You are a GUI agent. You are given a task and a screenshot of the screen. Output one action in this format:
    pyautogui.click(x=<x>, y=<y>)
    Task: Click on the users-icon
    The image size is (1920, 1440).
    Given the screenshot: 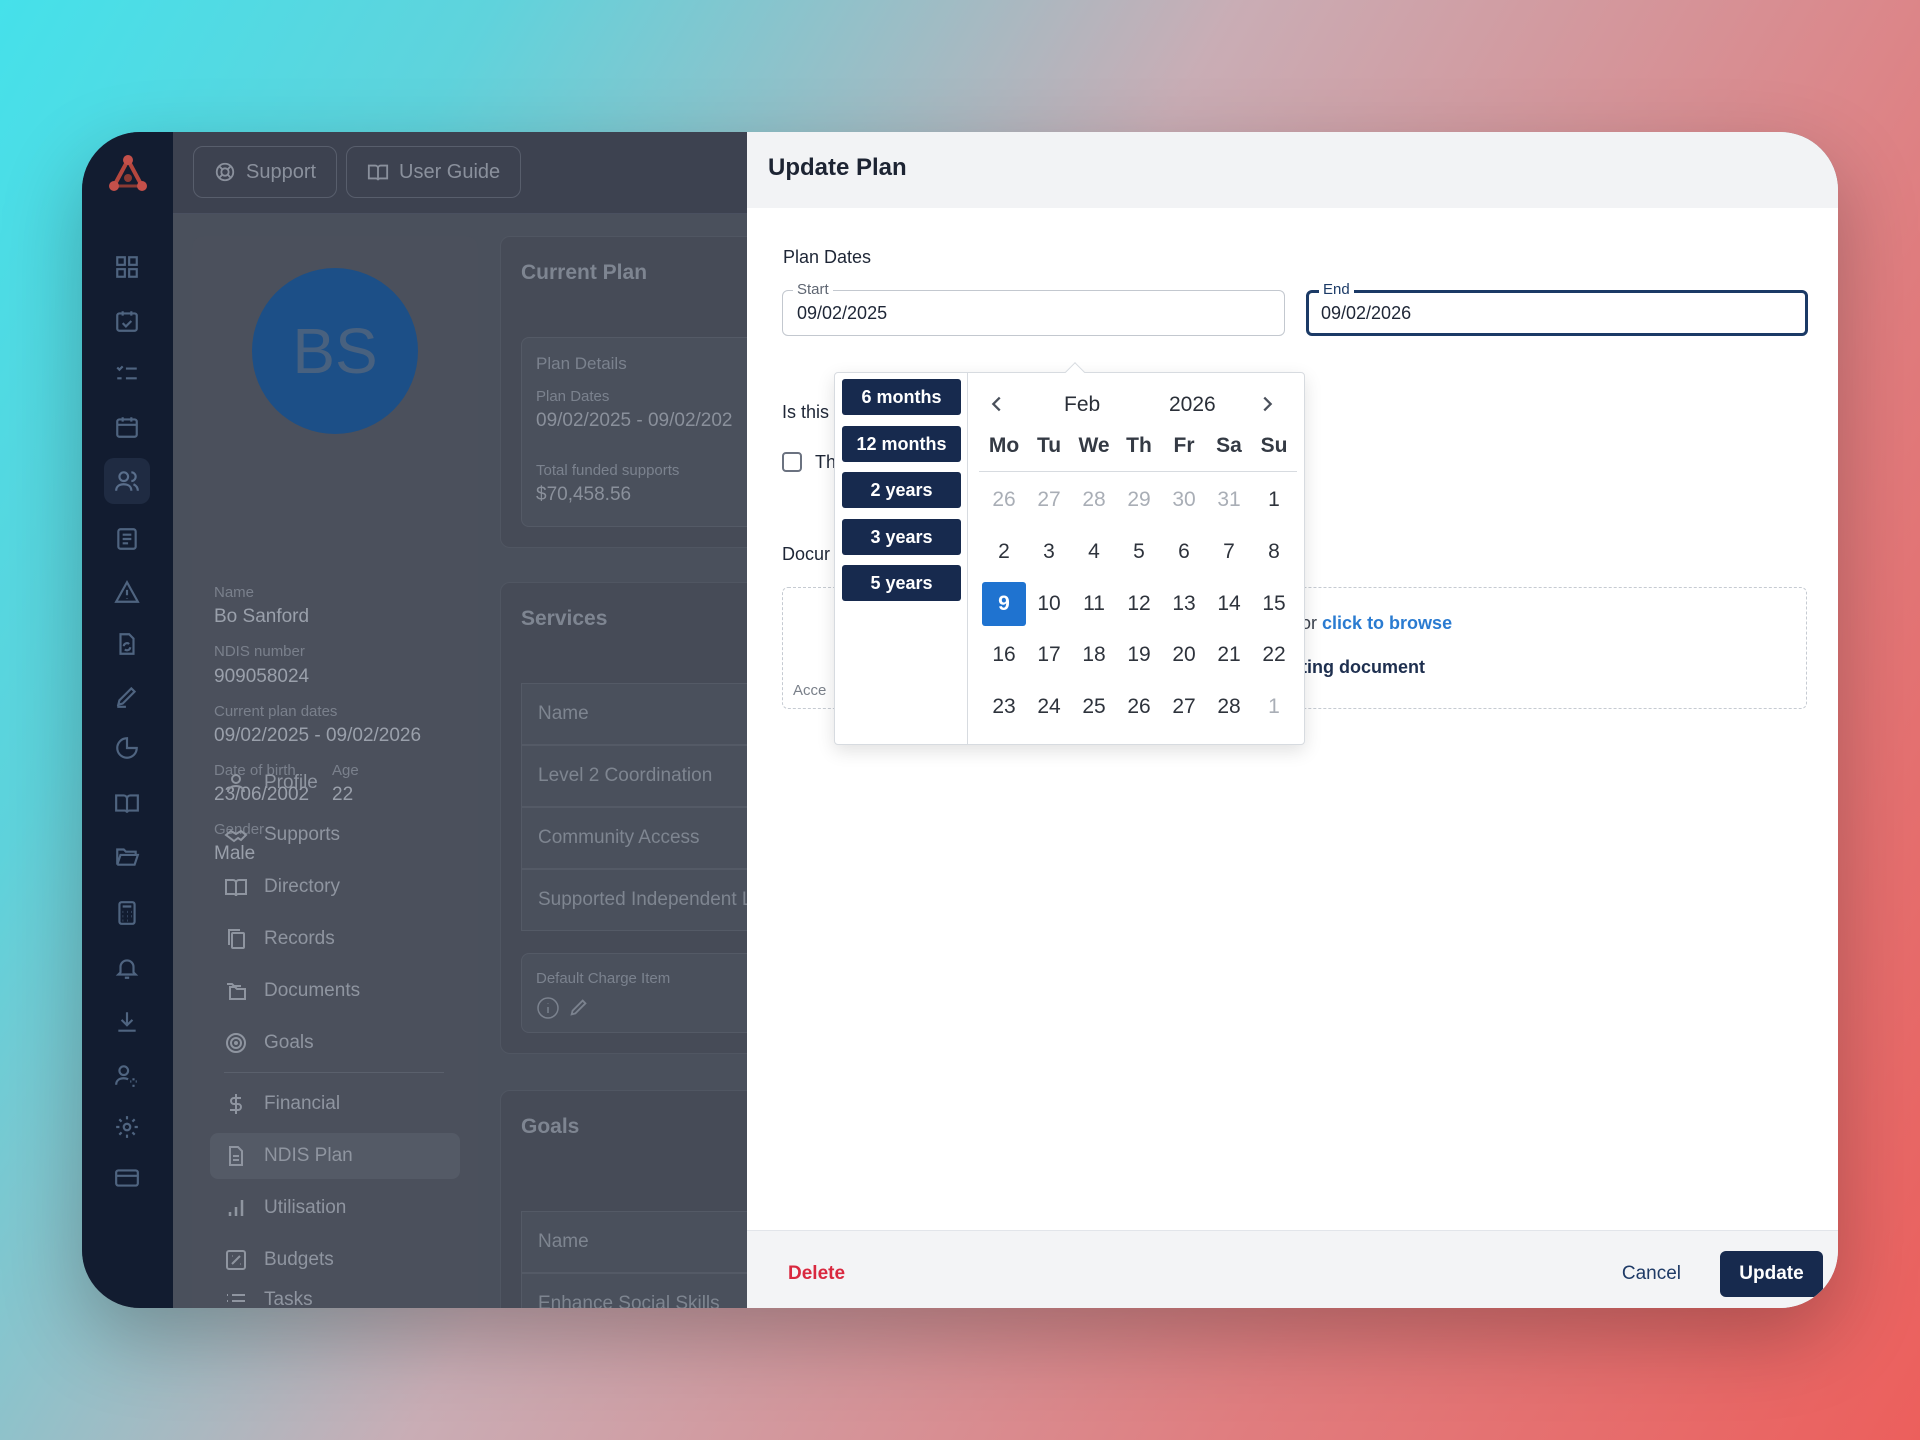 What is the action you would take?
    pyautogui.click(x=127, y=481)
    